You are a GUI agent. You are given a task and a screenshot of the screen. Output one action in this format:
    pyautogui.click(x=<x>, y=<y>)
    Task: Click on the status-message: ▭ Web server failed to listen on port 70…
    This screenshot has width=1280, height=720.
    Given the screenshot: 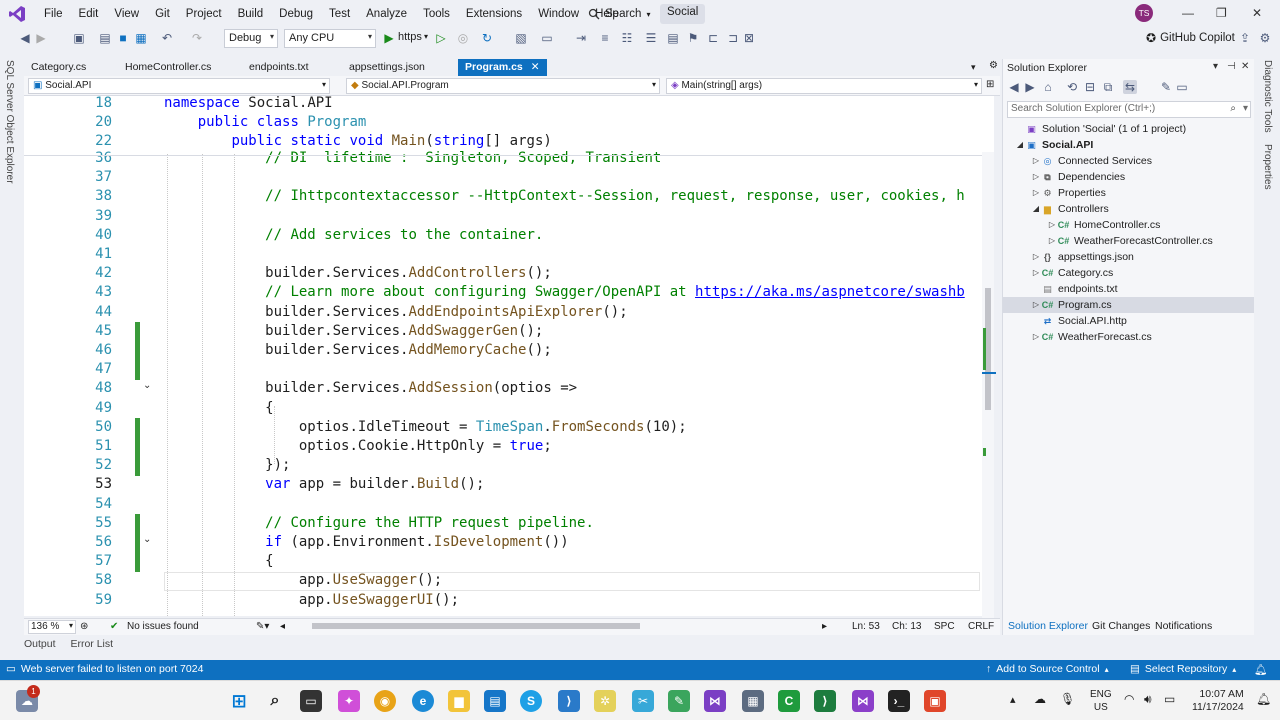 What is the action you would take?
    pyautogui.click(x=104, y=669)
    